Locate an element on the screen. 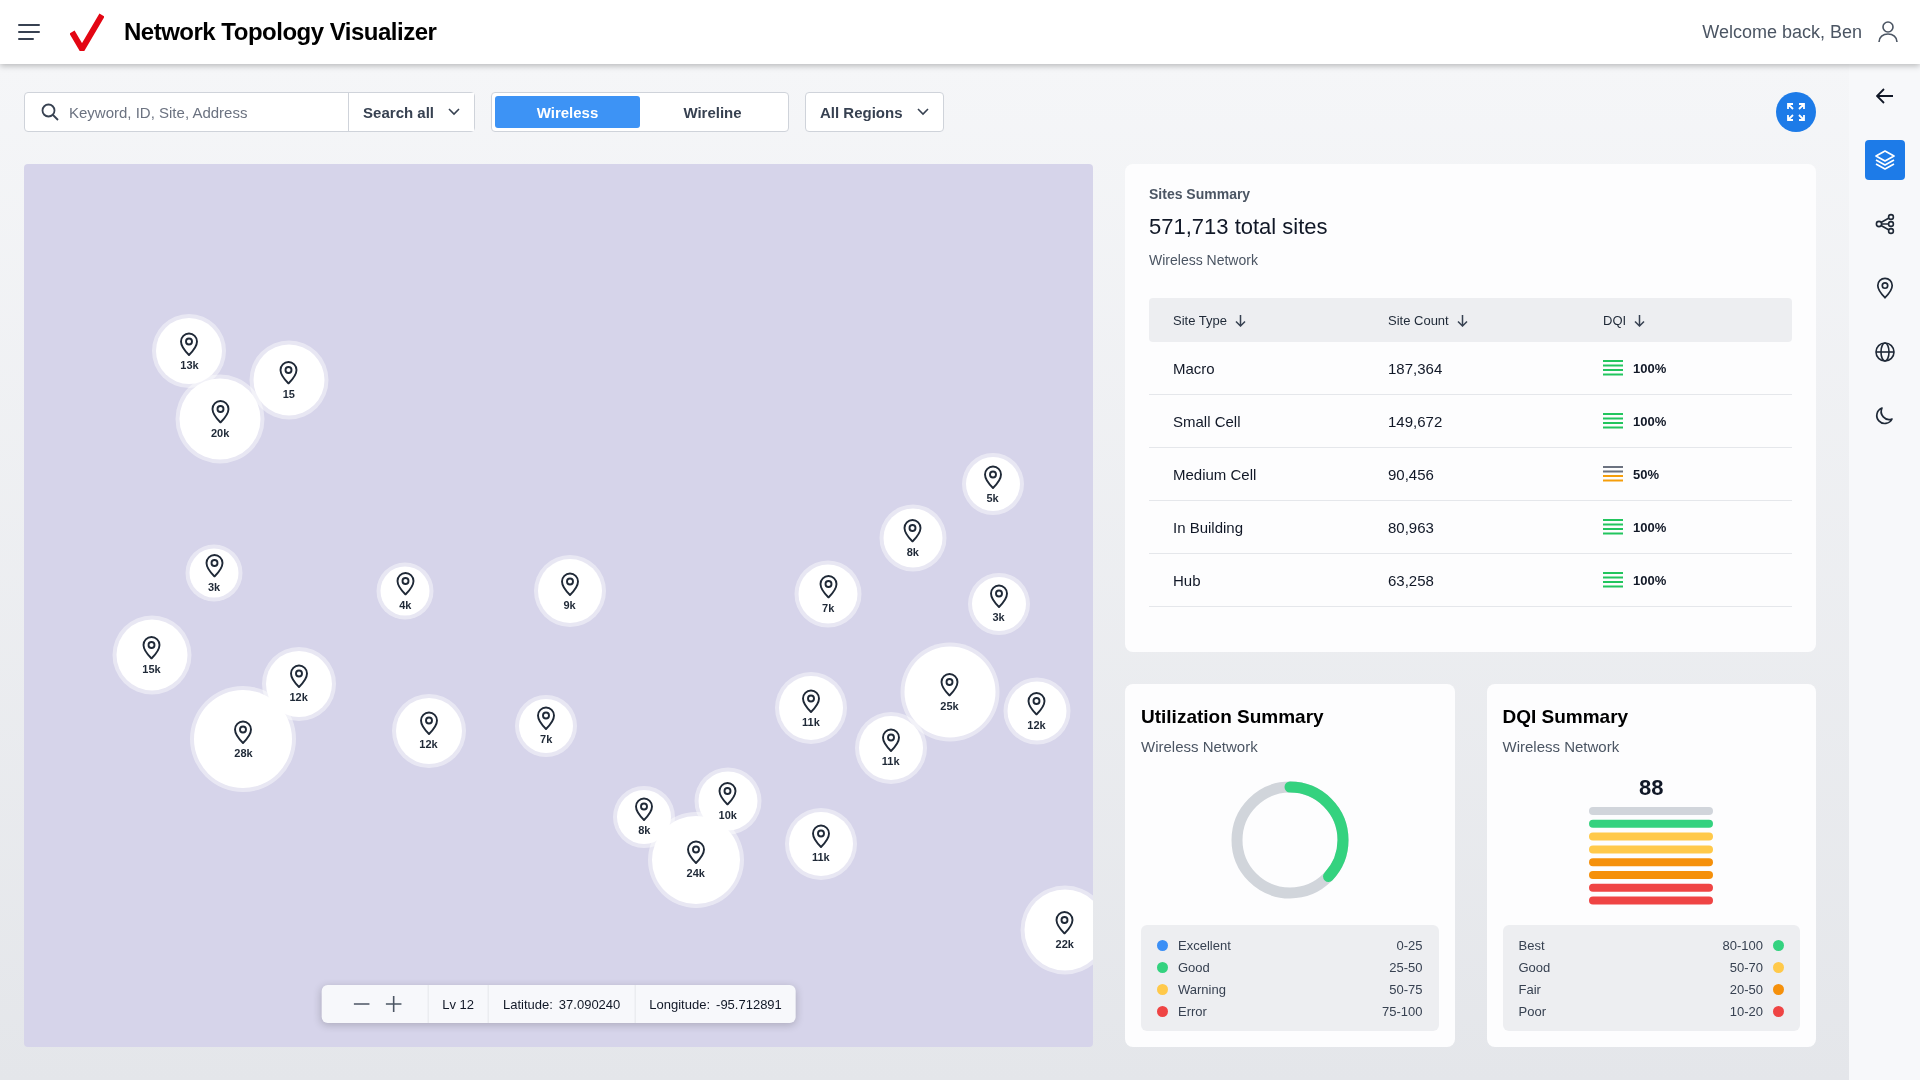 The width and height of the screenshot is (1920, 1080). card-title: Sites Summary is located at coordinates (1200, 194).